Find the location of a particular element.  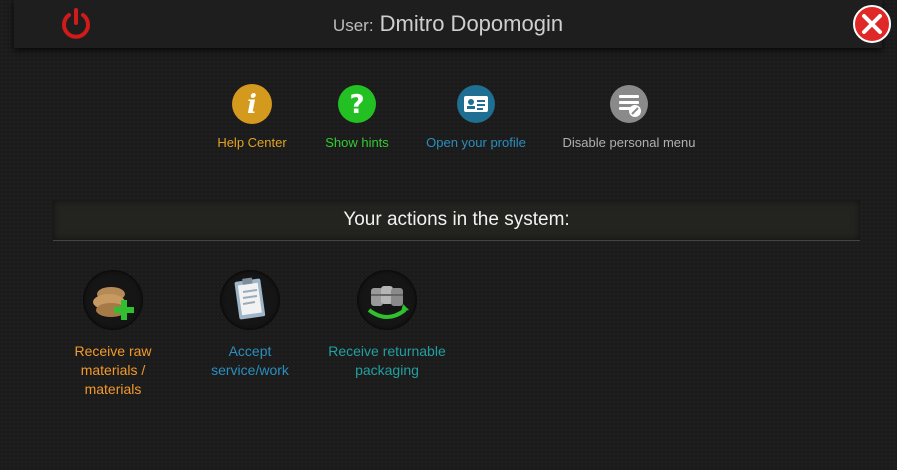

receive-raw-materials-action: Receive raw materials / materials is located at coordinates (113, 334).